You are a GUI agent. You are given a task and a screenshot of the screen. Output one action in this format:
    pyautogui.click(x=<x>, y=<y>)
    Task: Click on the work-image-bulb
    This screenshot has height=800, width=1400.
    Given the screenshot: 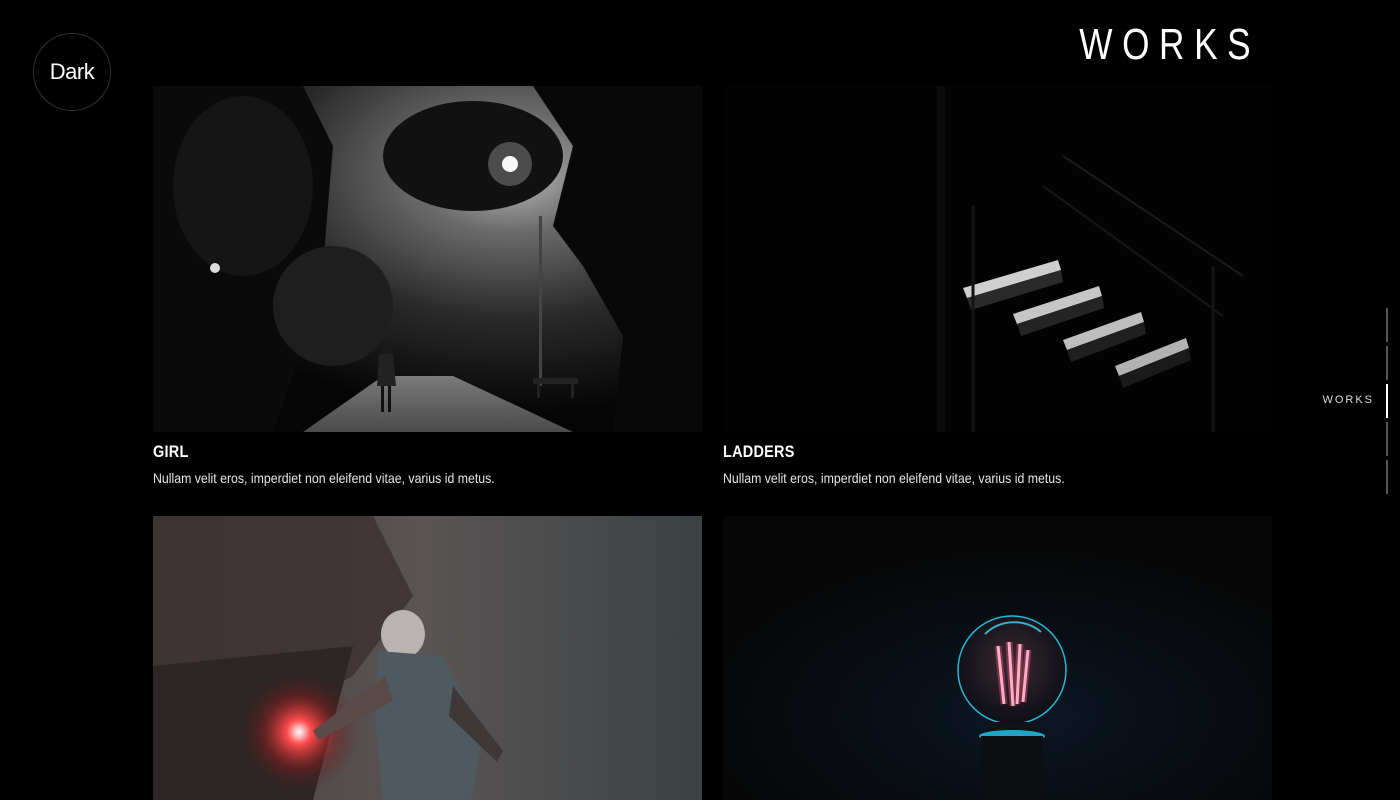 What is the action you would take?
    pyautogui.click(x=997, y=658)
    